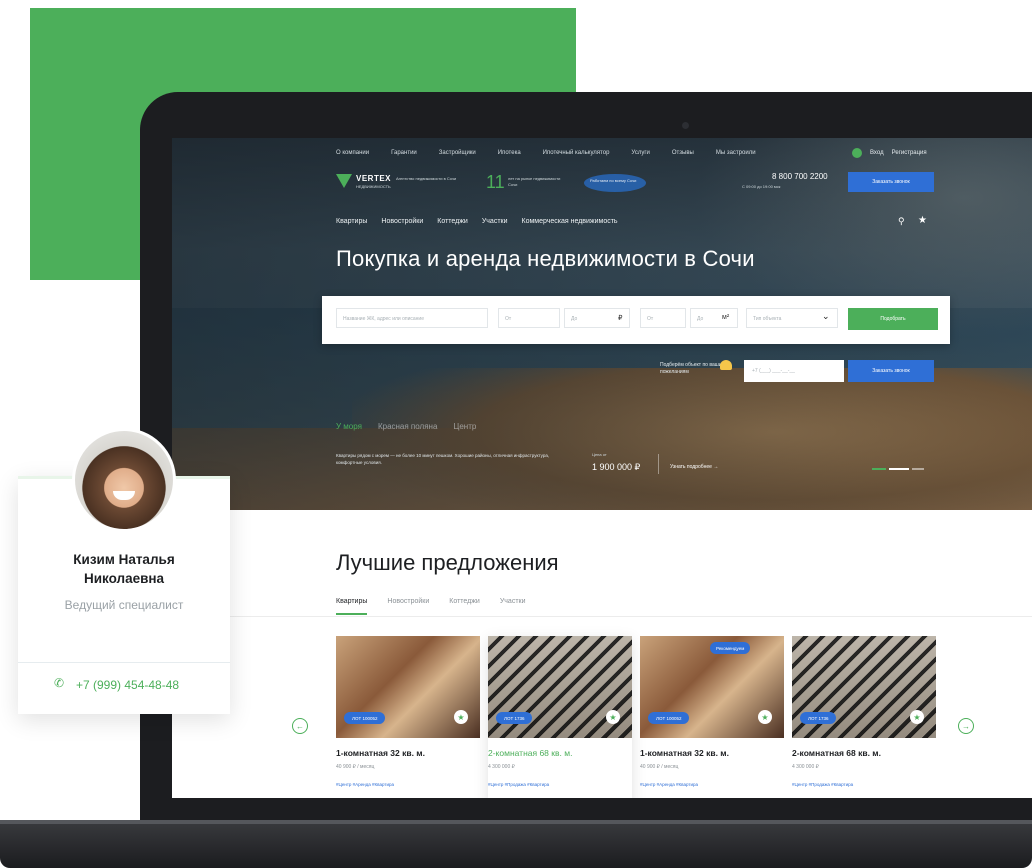 The width and height of the screenshot is (1032, 868). What do you see at coordinates (640, 156) in the screenshot?
I see `topnav-services: Услуги` at bounding box center [640, 156].